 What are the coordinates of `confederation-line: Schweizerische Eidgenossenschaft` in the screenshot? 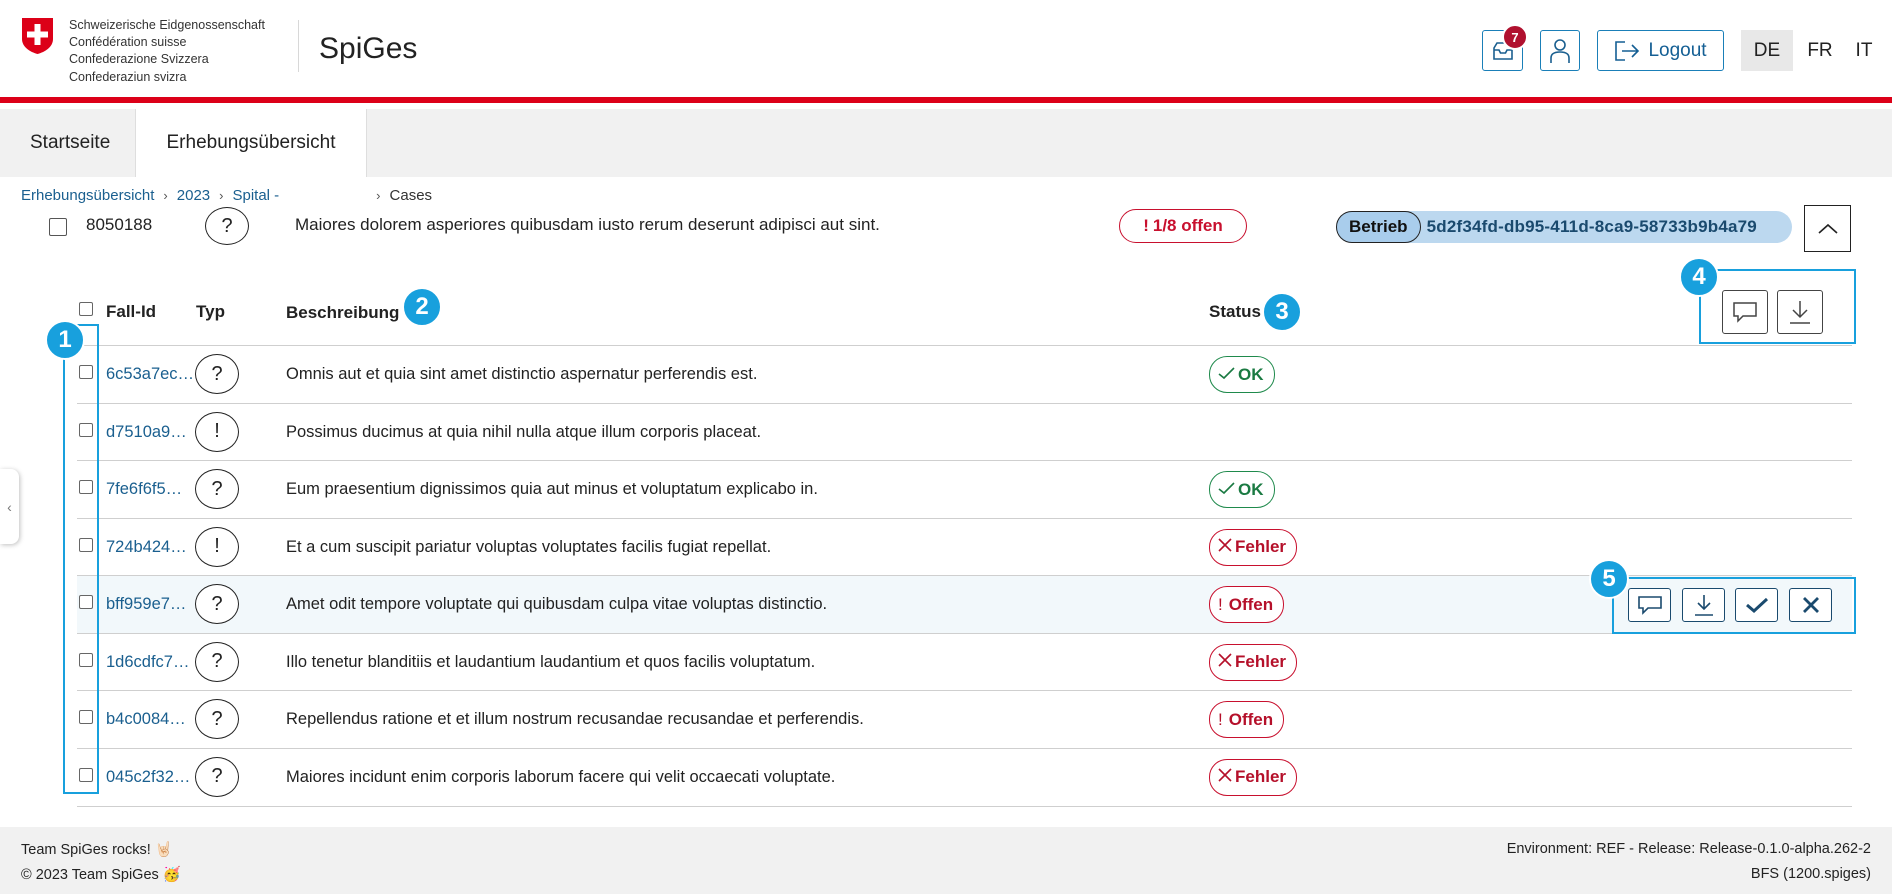 It's located at (167, 25).